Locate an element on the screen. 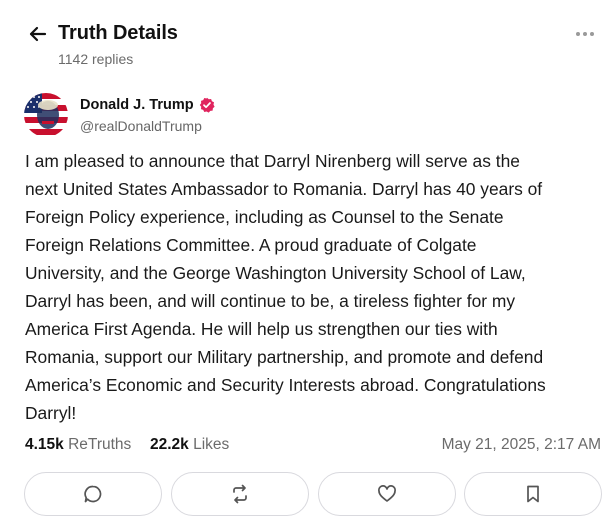 Image resolution: width=614 pixels, height=528 pixels. likes-count: 22.2k is located at coordinates (169, 444).